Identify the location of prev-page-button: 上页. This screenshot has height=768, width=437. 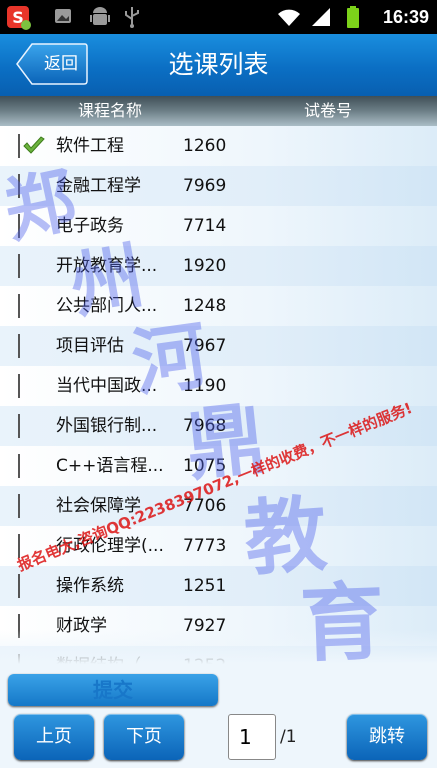
(54, 737).